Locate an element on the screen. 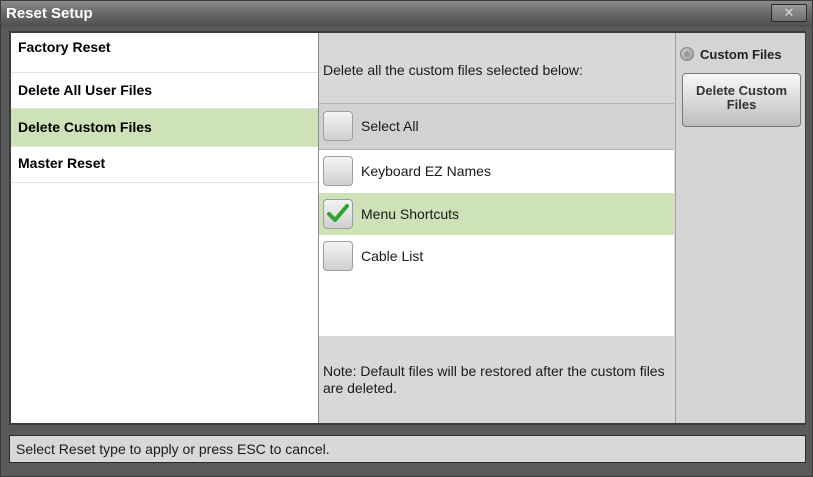  file-row-menu-shortcuts: Menu Shortcuts is located at coordinates (496, 214).